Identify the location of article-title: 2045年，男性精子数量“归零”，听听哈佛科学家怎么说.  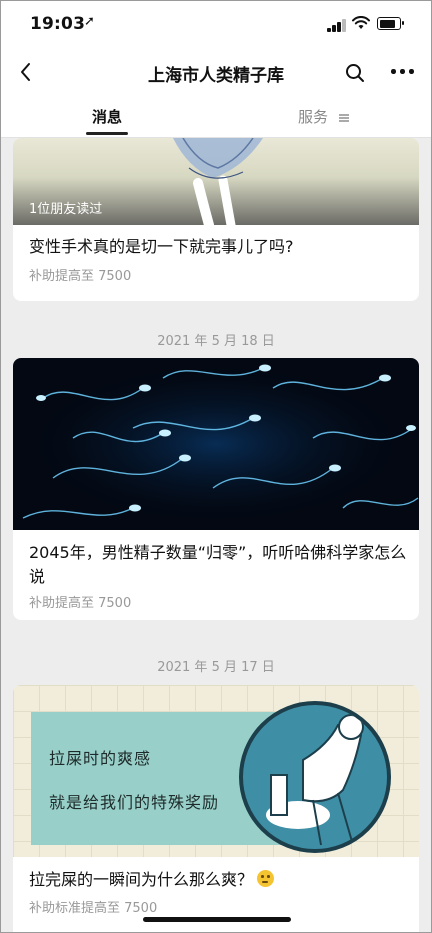
(218, 564).